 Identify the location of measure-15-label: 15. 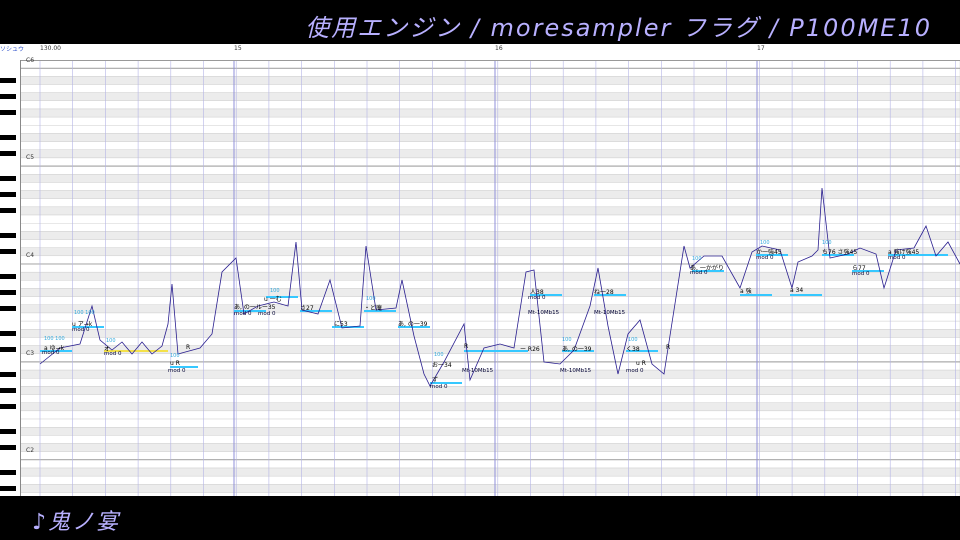
(238, 48).